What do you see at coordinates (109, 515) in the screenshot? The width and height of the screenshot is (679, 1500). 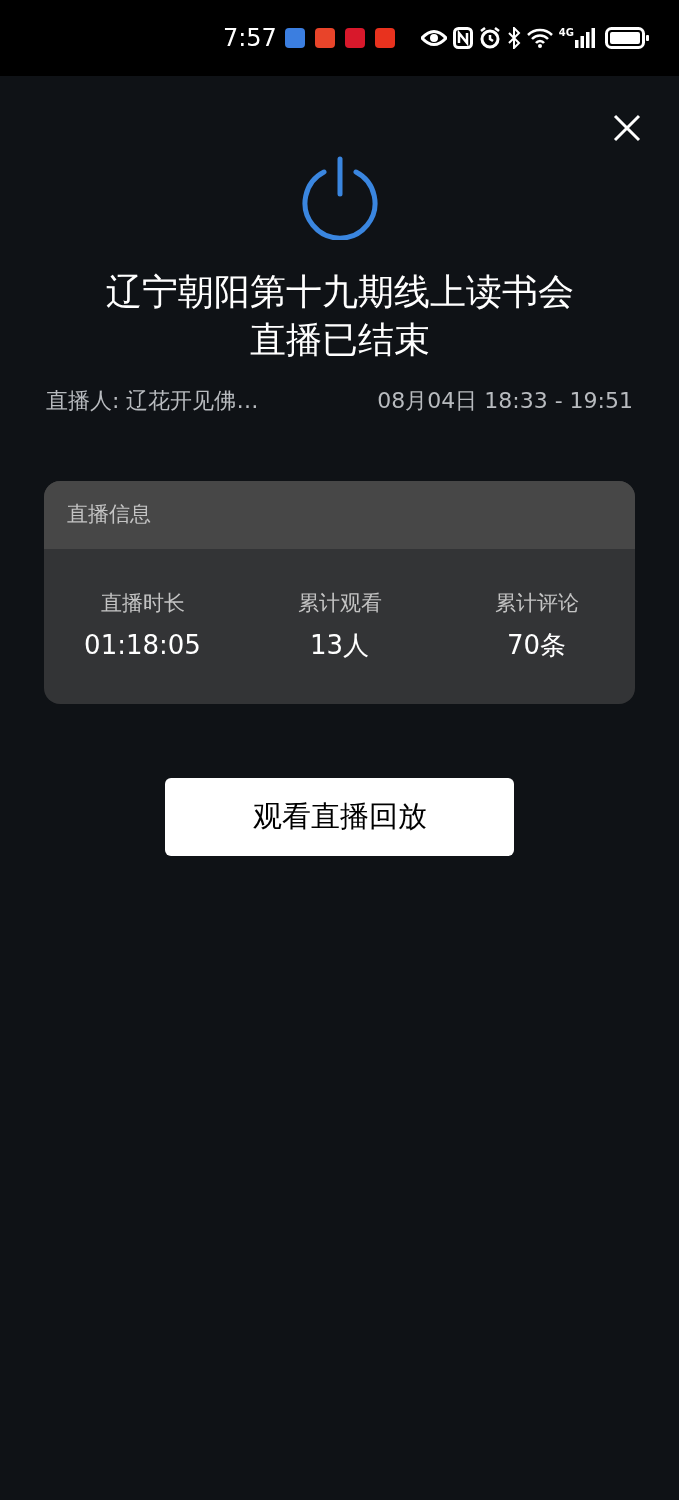 I see `card-title: 直播信息` at bounding box center [109, 515].